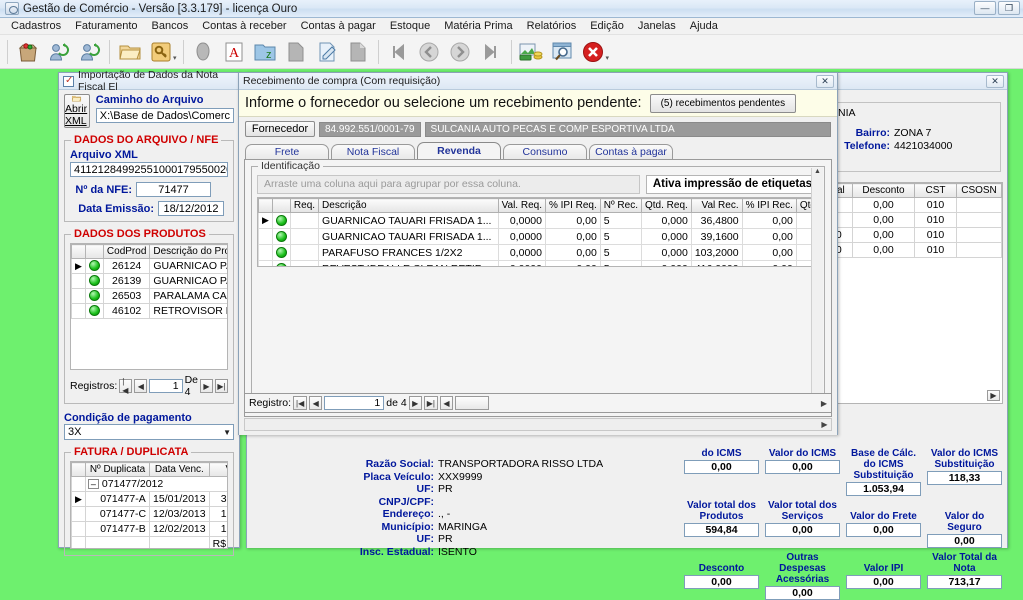 The height and width of the screenshot is (600, 1023). I want to click on tab-nota-fiscal: Nota Fiscal, so click(373, 151).